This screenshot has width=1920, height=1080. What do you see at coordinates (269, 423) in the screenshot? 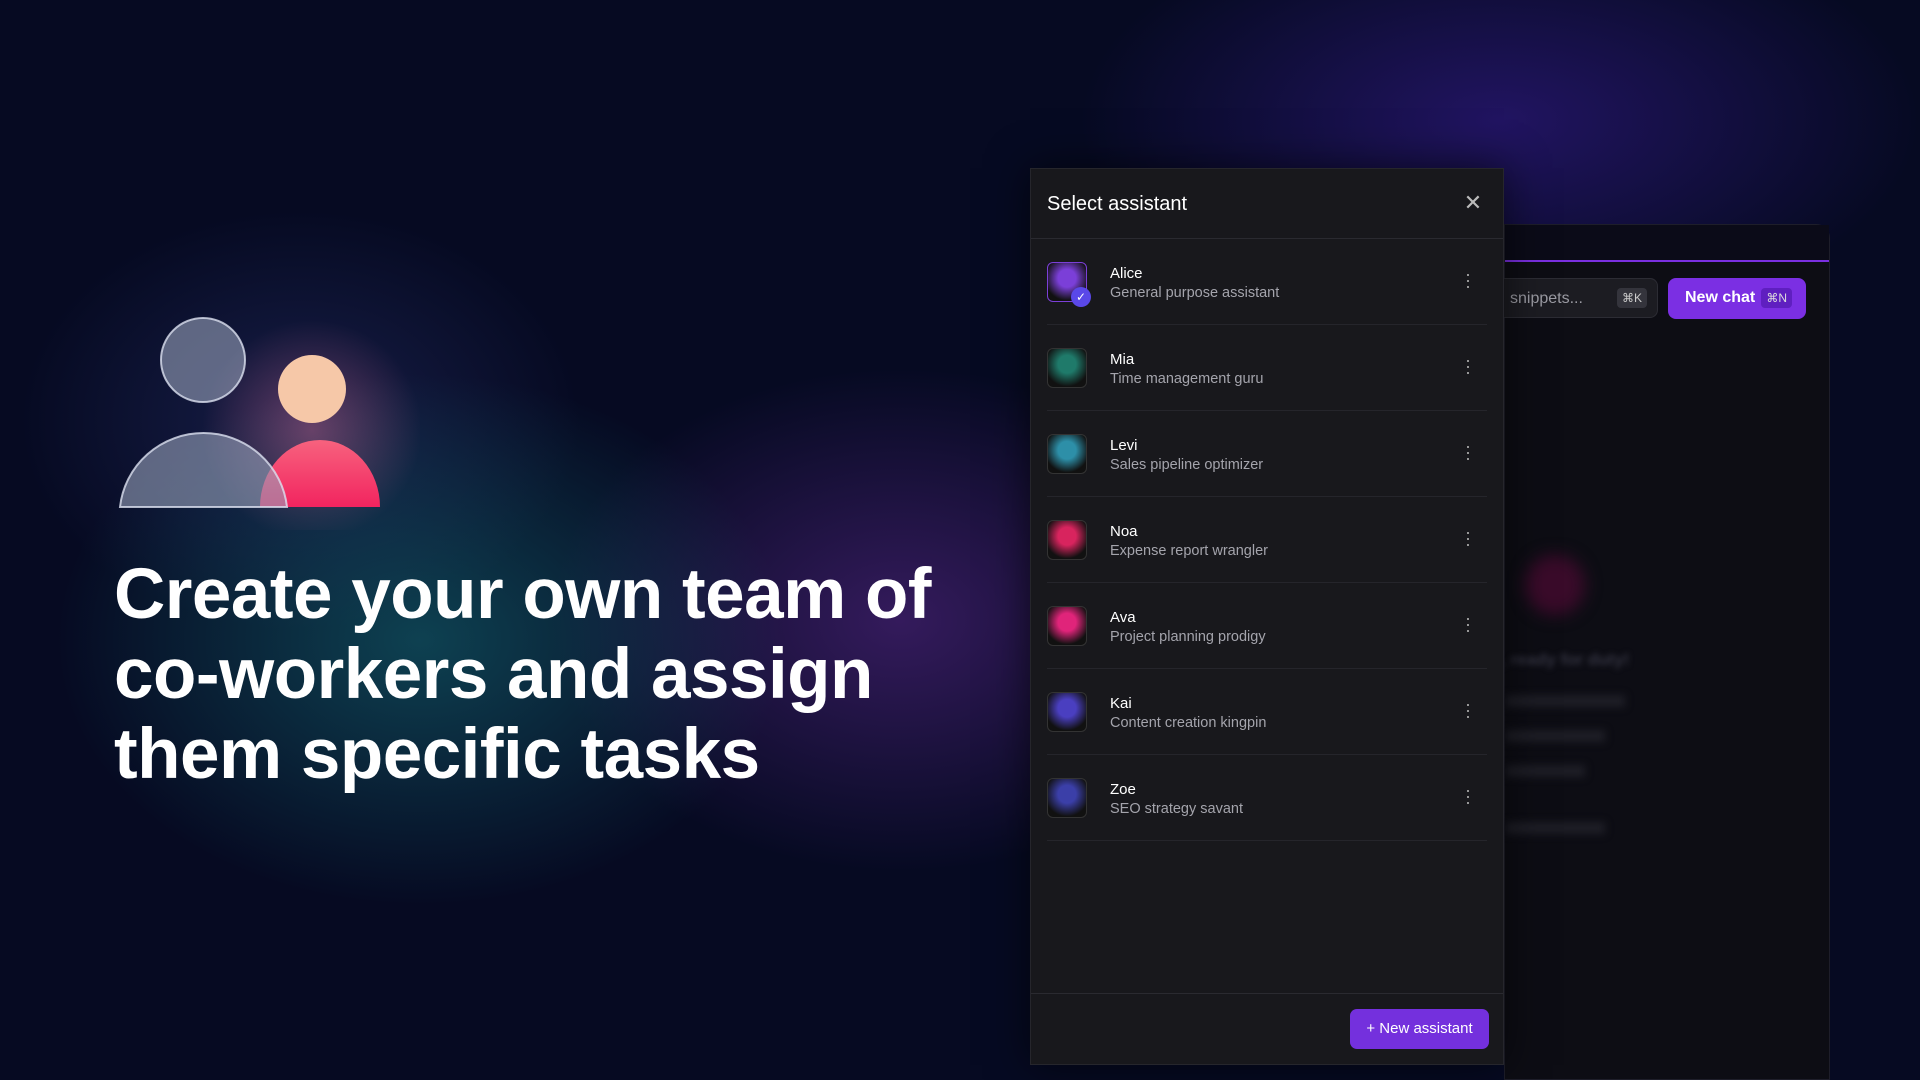
I see `users-icon` at bounding box center [269, 423].